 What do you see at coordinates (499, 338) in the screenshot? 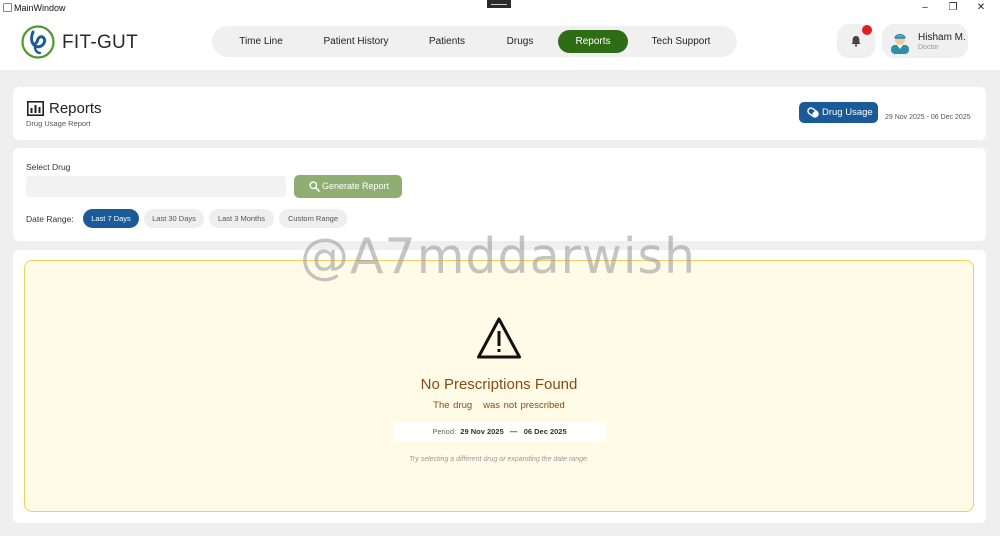
I see `warning-icon` at bounding box center [499, 338].